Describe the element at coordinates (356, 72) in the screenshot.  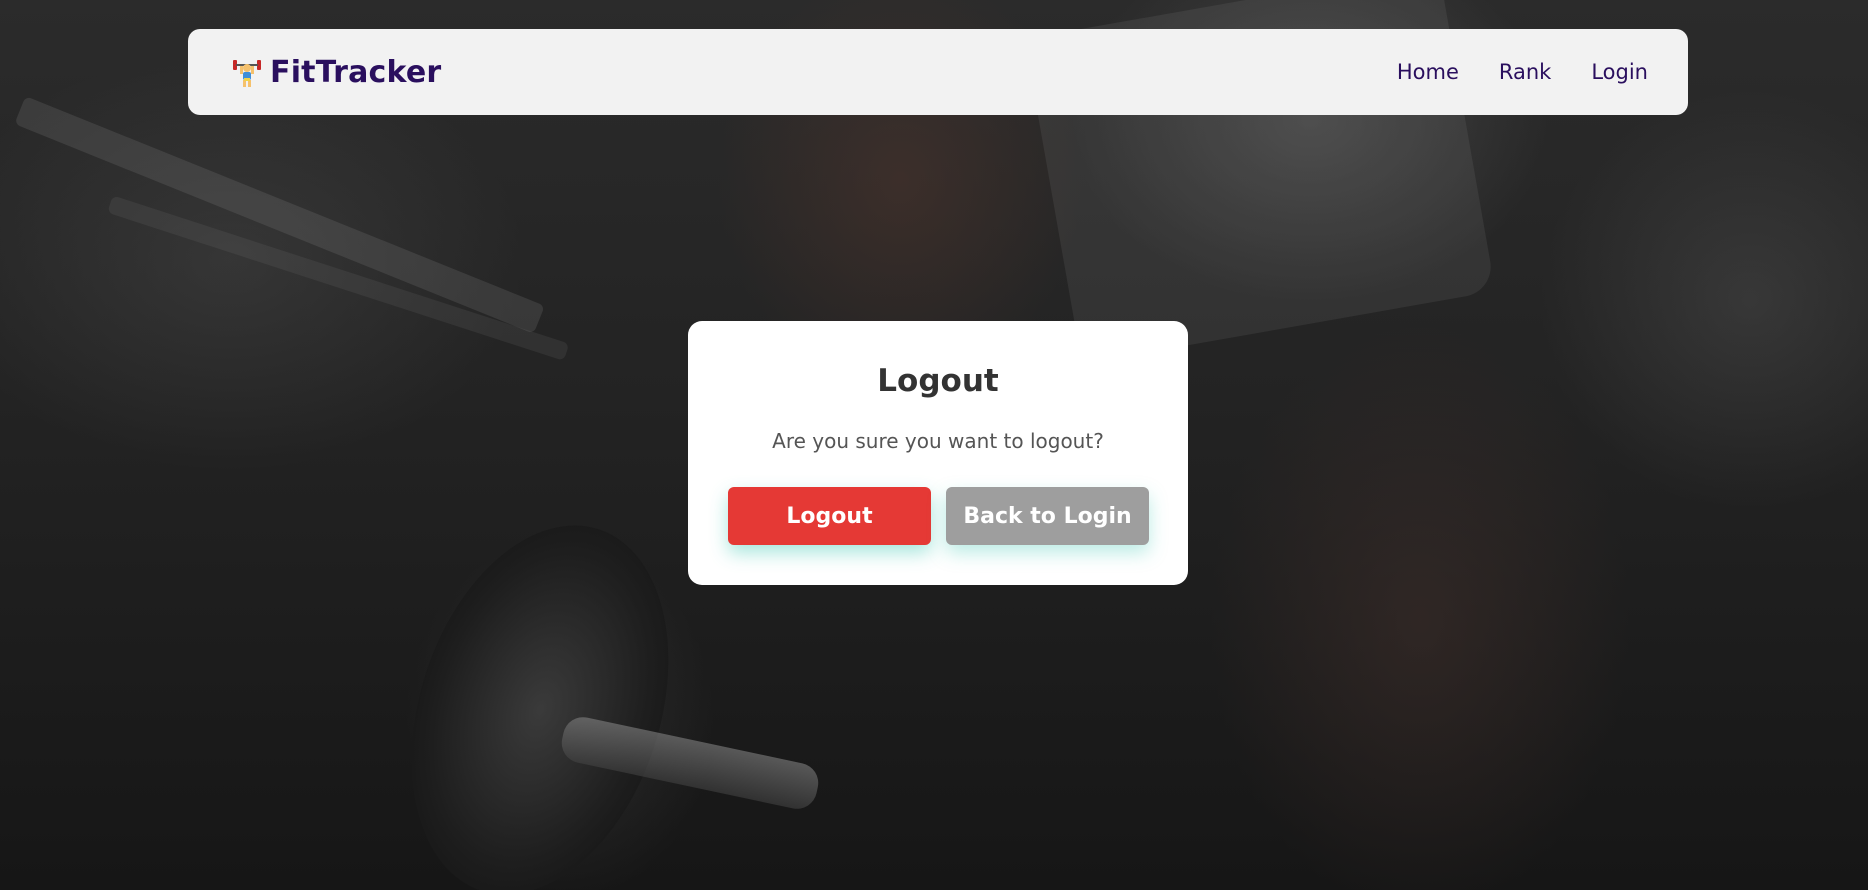
I see `brand-name: FitTracker` at that location.